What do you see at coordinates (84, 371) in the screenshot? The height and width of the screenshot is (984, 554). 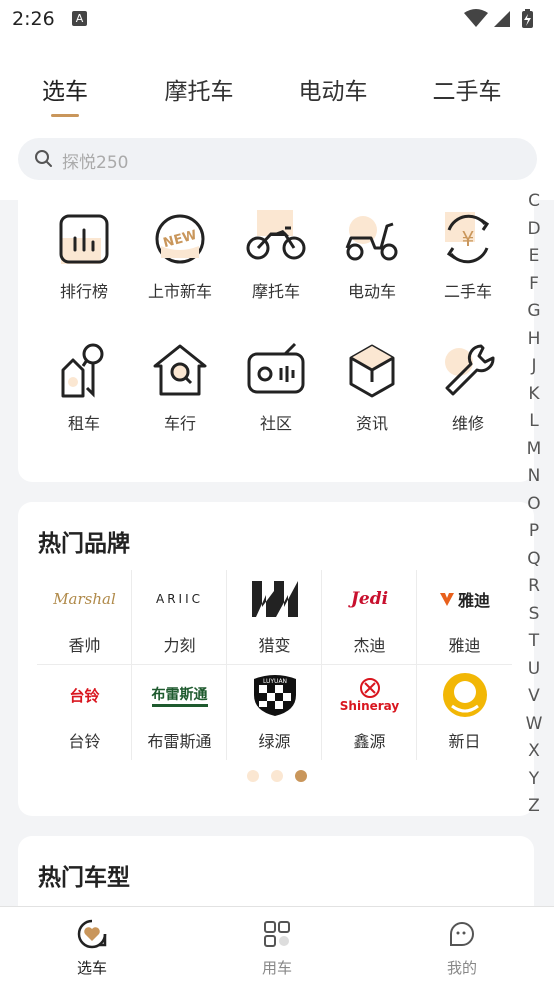 I see `rent-key-icon` at bounding box center [84, 371].